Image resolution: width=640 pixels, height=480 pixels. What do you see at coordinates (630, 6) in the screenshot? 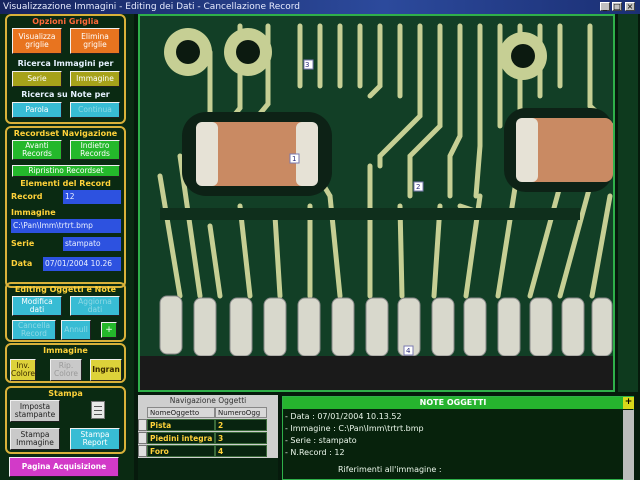
I see `close-button: ×` at bounding box center [630, 6].